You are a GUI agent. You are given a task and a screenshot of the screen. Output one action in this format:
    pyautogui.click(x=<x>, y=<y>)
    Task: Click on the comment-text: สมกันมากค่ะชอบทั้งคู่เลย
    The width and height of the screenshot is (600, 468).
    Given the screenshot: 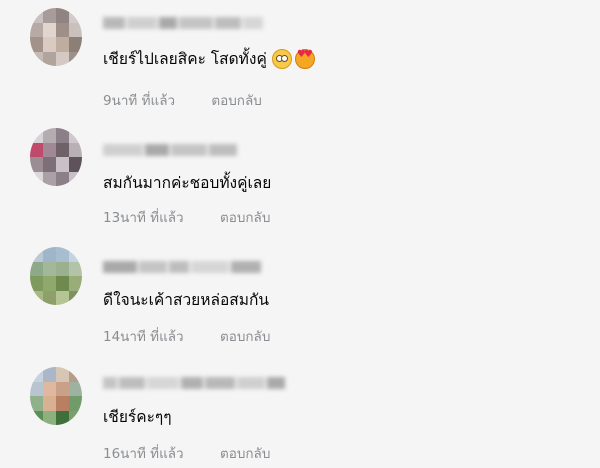 What is the action you would take?
    pyautogui.click(x=187, y=183)
    